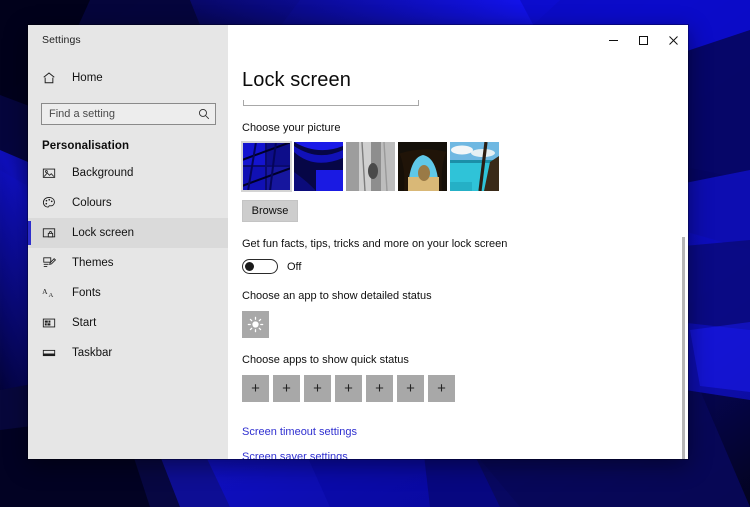  Describe the element at coordinates (123, 114) in the screenshot. I see `search-input` at that location.